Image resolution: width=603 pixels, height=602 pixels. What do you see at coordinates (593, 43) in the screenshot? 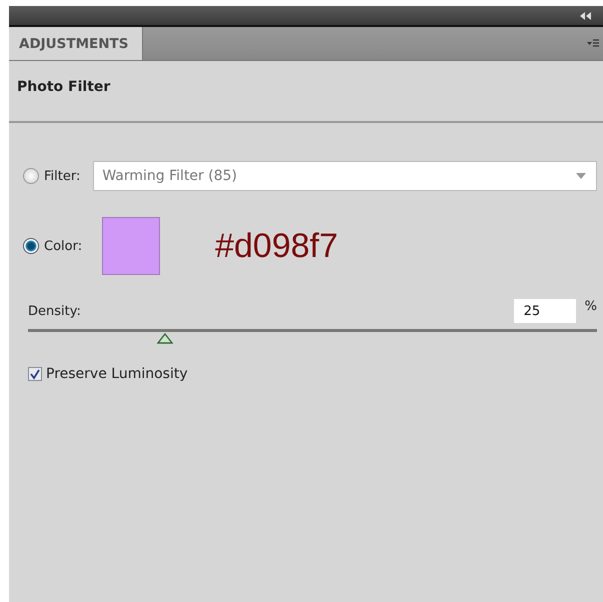
I see `panel-menu-icon` at bounding box center [593, 43].